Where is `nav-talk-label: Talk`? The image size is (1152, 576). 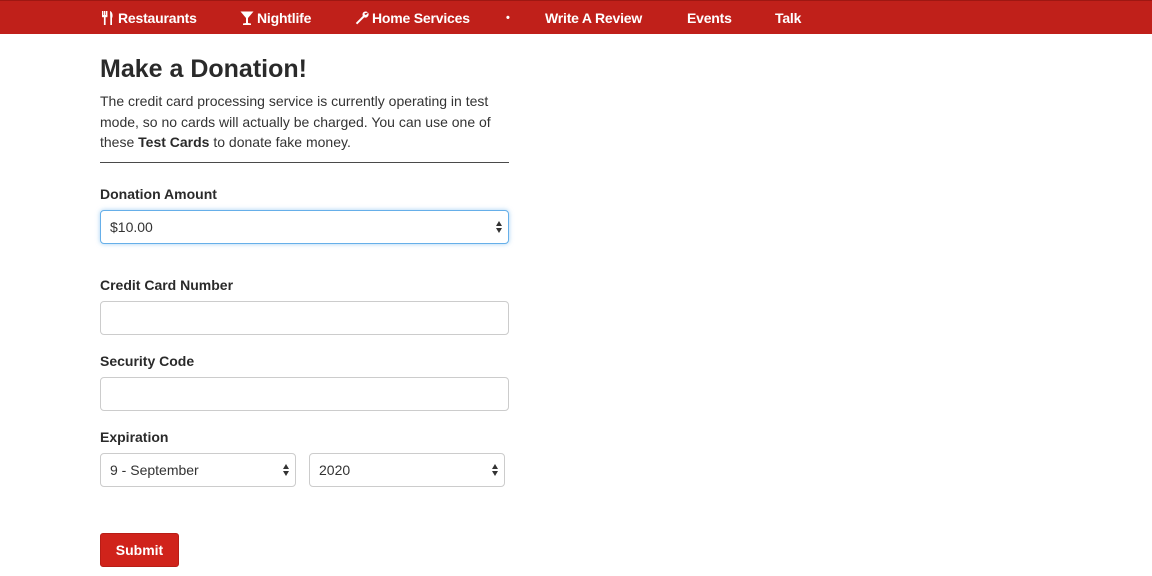 nav-talk-label: Talk is located at coordinates (788, 18).